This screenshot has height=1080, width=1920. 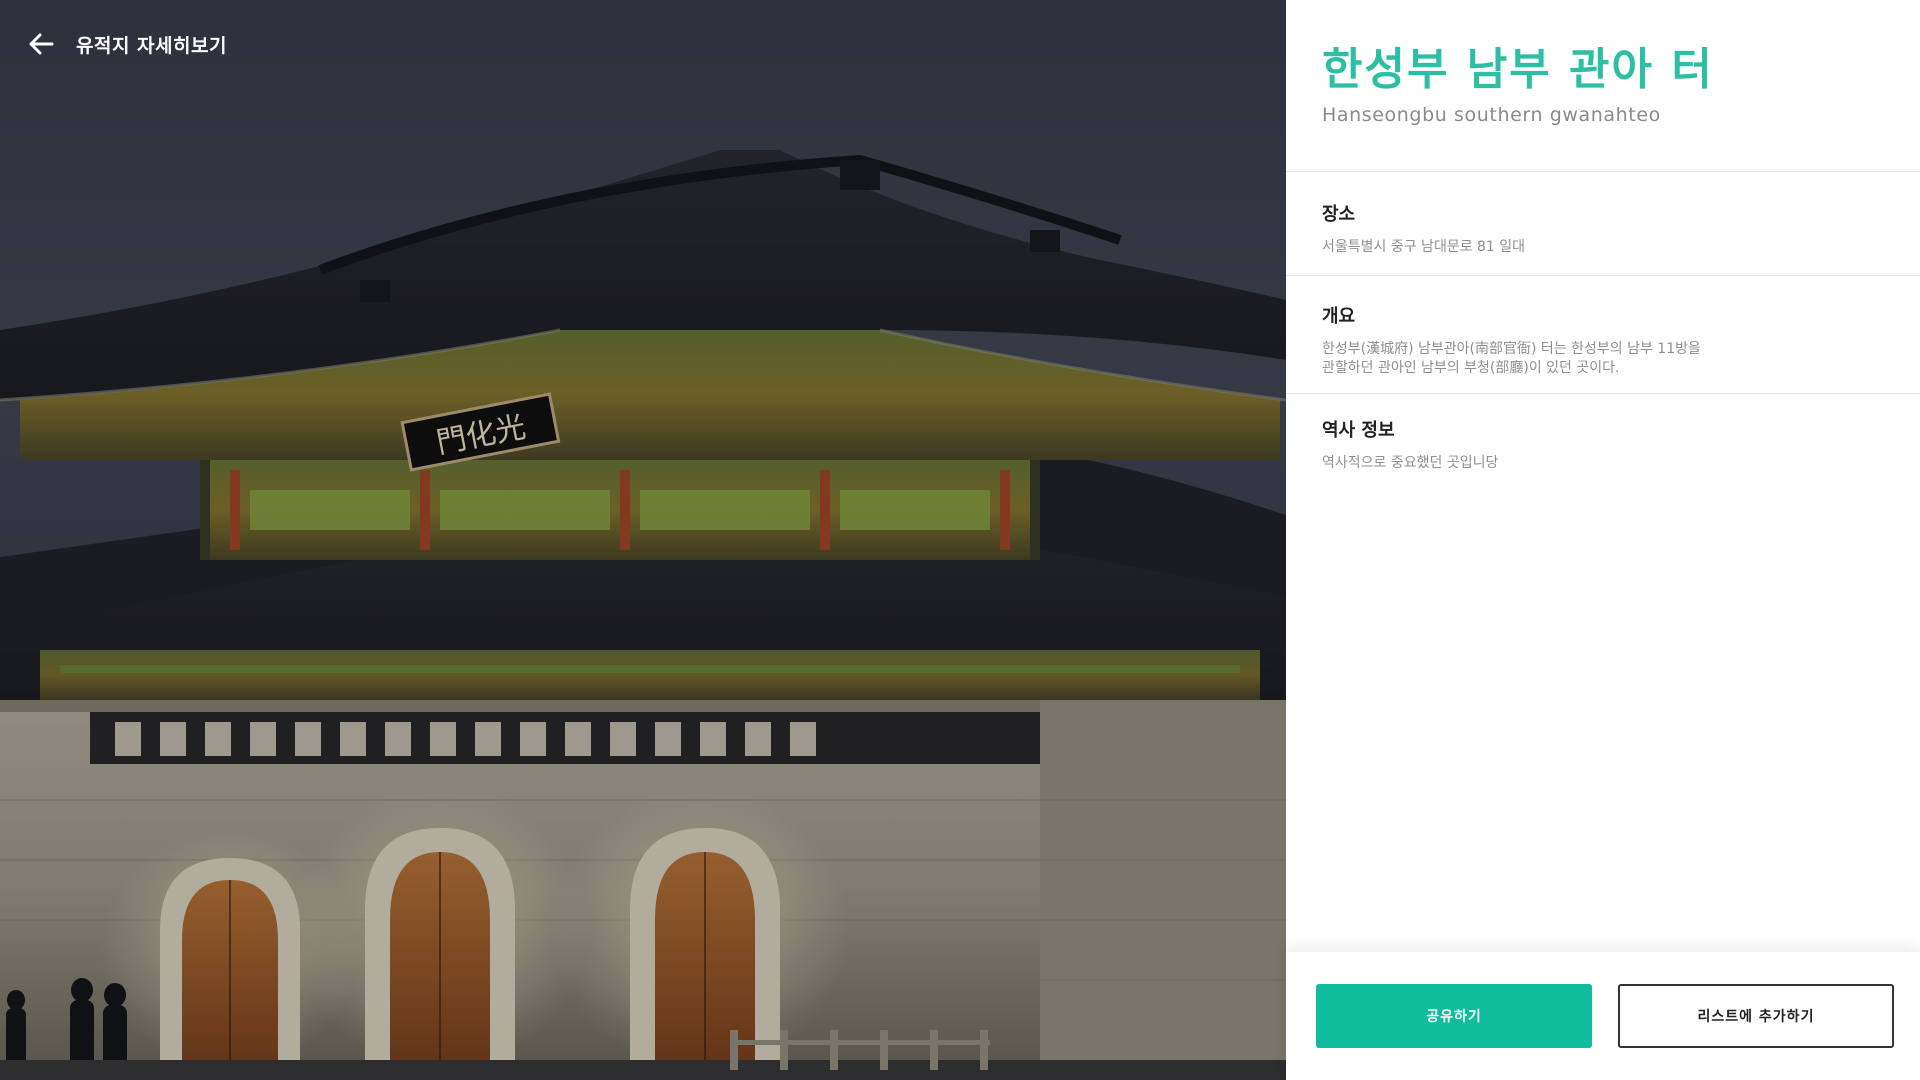 What do you see at coordinates (1424, 247) in the screenshot?
I see `location-text: 서울특별시 중구 남대문로 81 일대` at bounding box center [1424, 247].